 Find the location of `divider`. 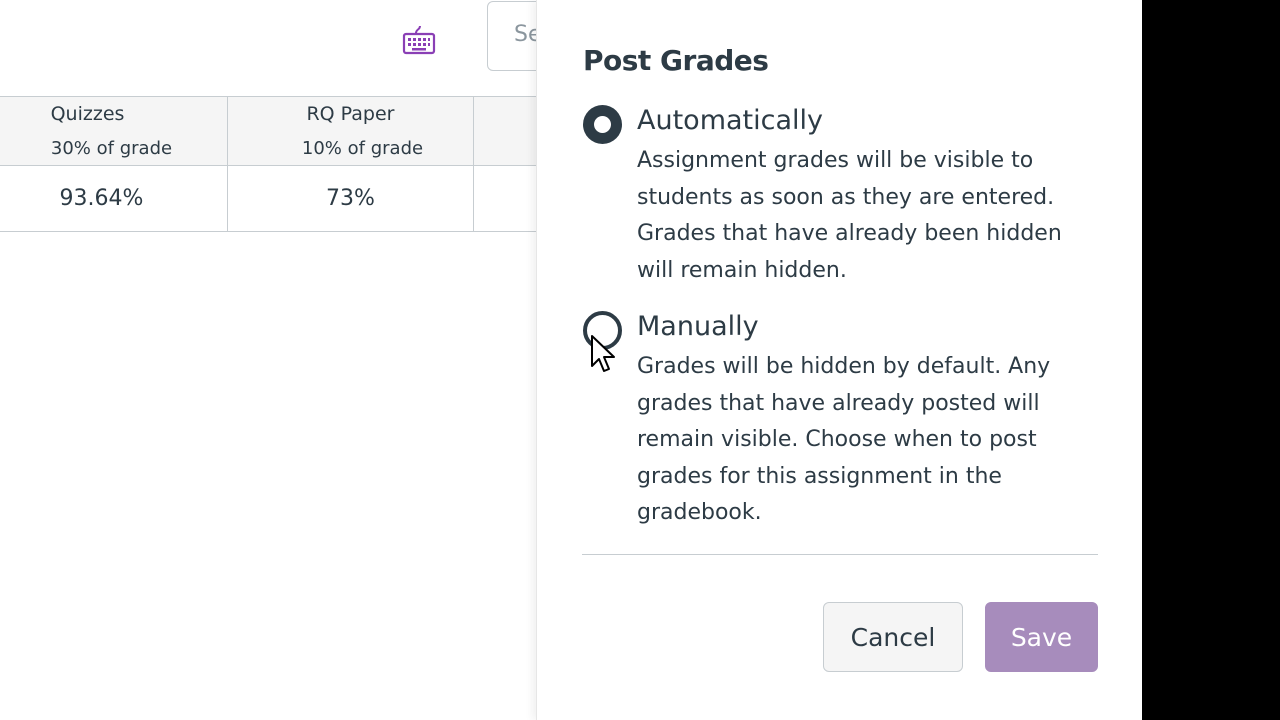

divider is located at coordinates (840, 554).